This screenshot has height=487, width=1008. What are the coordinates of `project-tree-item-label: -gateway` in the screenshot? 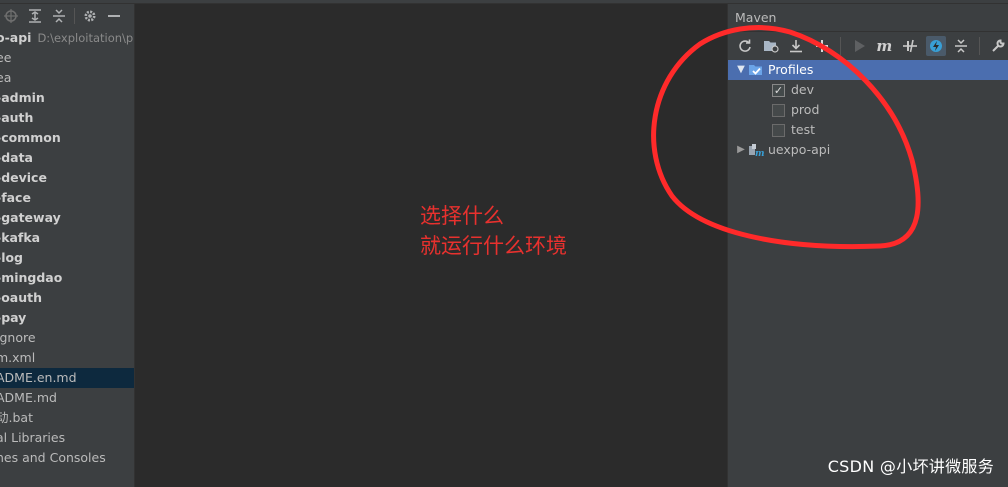 It's located at (30, 217).